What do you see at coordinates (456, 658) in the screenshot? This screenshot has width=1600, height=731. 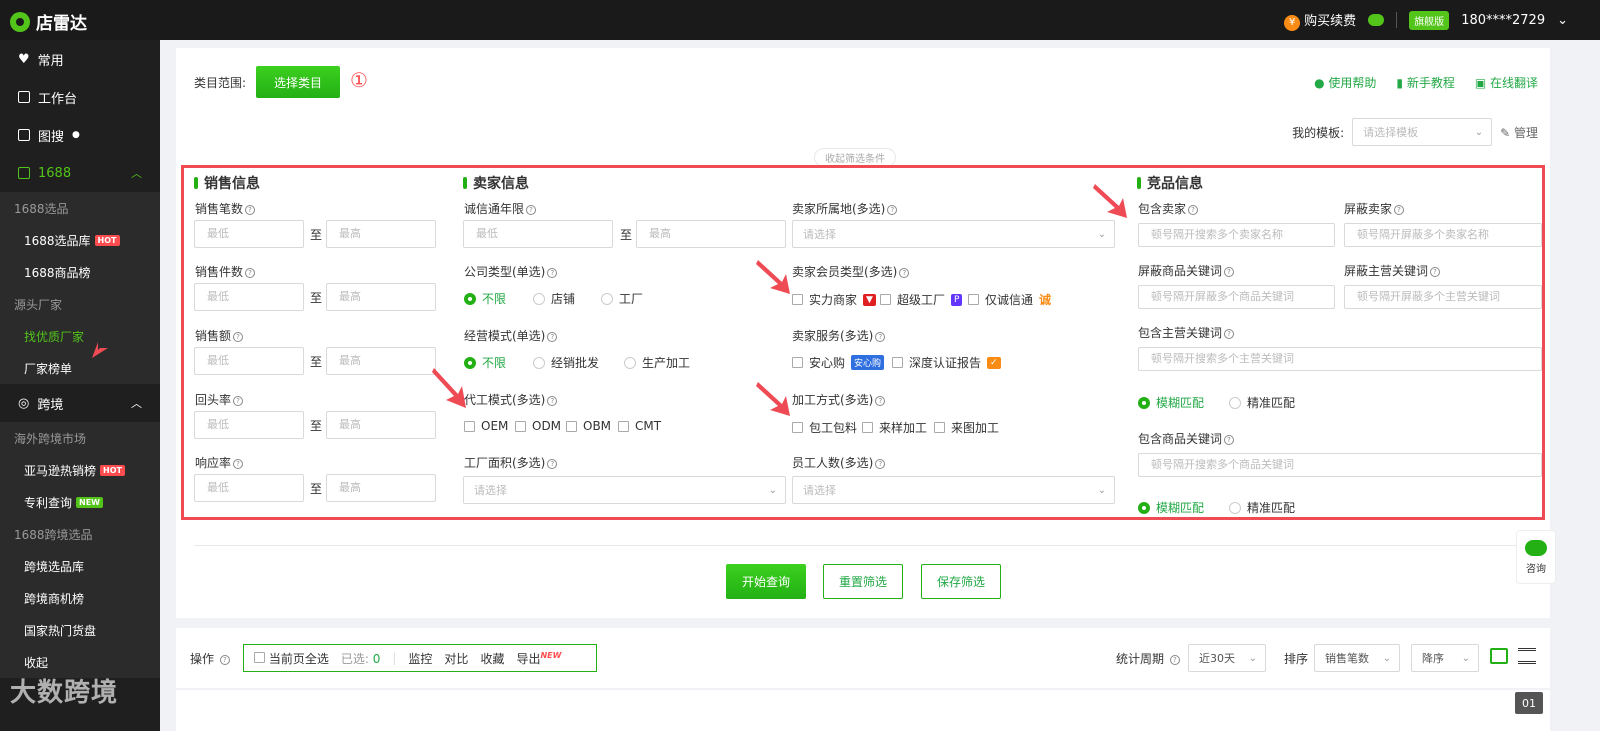 I see `compare-button: 对比` at bounding box center [456, 658].